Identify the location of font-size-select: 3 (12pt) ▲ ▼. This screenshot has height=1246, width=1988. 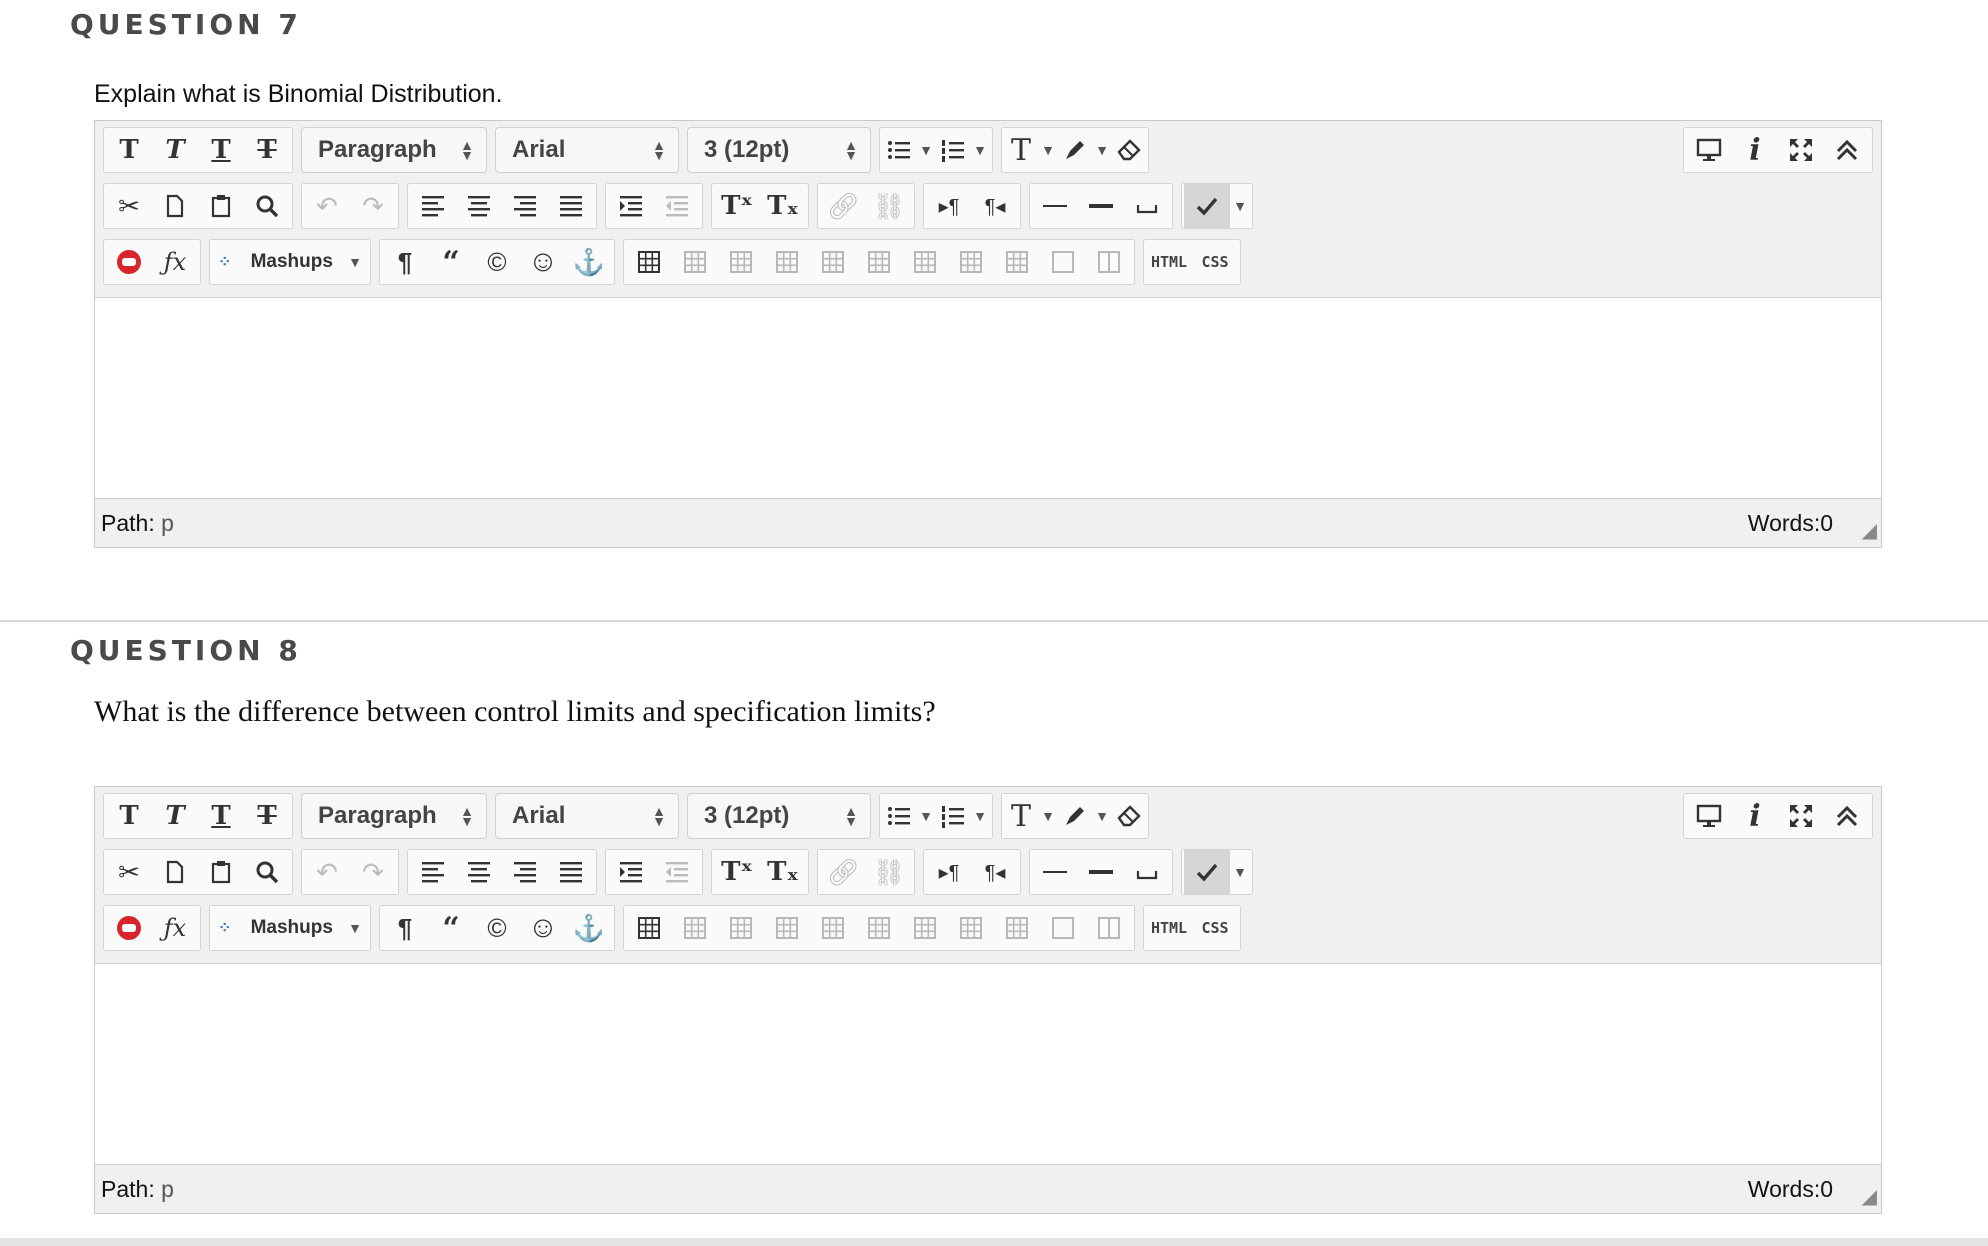
(779, 816).